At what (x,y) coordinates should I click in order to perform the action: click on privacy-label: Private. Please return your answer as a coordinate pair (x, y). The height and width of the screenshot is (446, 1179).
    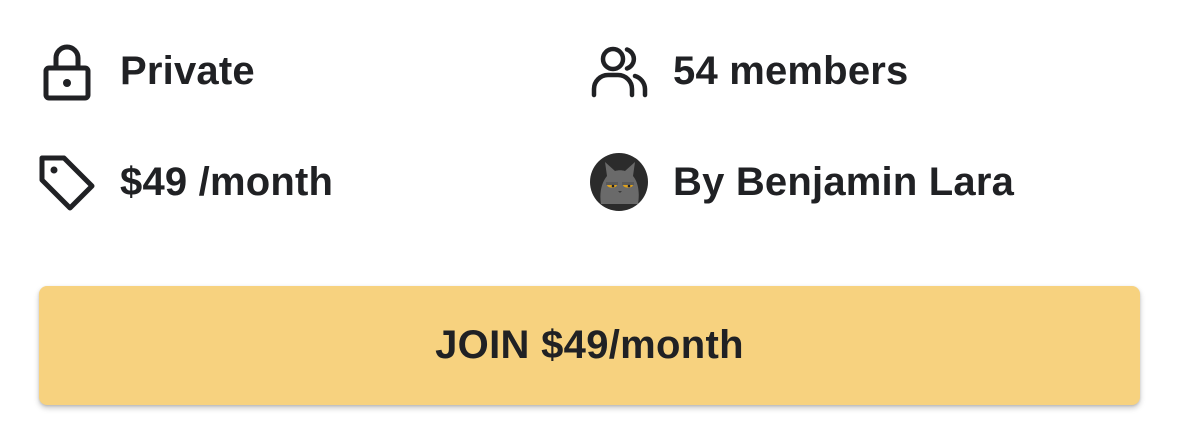
    Looking at the image, I should click on (187, 70).